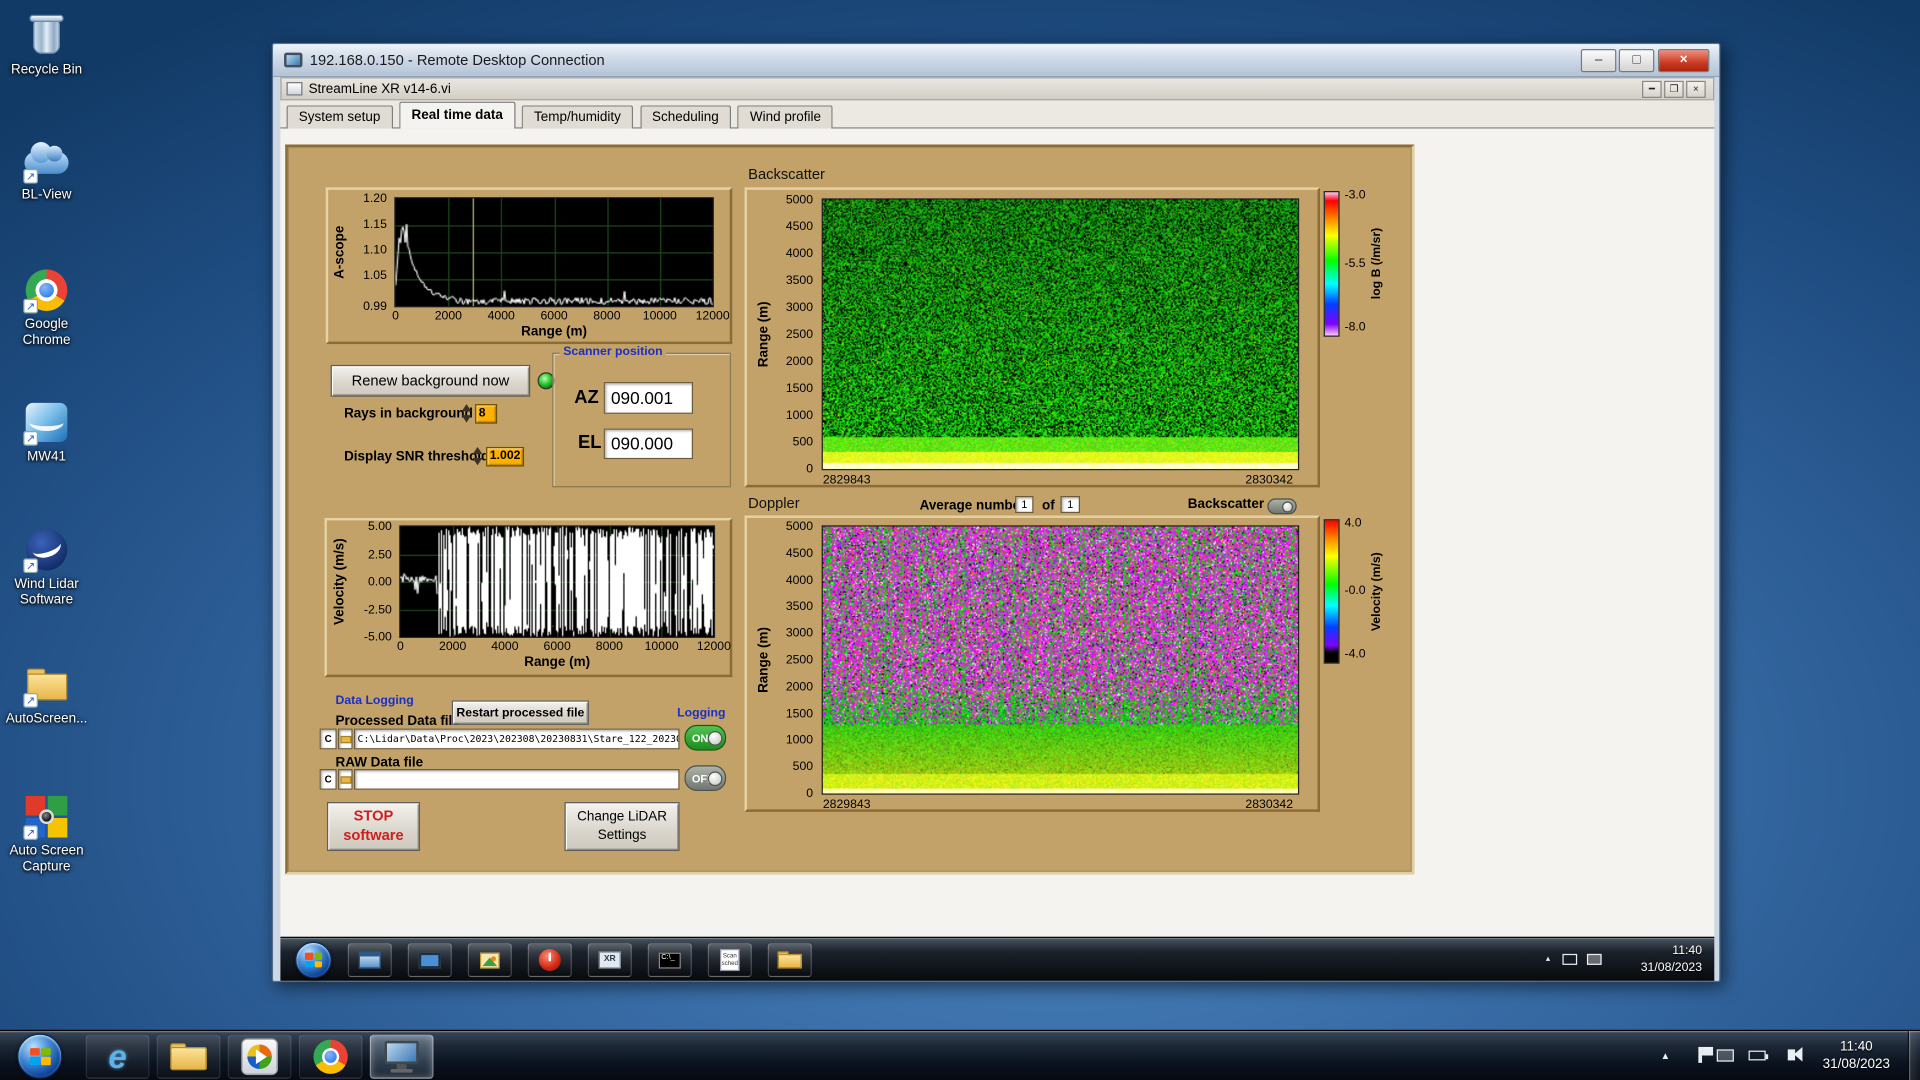 The width and height of the screenshot is (1920, 1080). Describe the element at coordinates (46, 833) in the screenshot. I see `desktop-icon-auto-screen-capture: ↗ Auto Screen Capture` at that location.